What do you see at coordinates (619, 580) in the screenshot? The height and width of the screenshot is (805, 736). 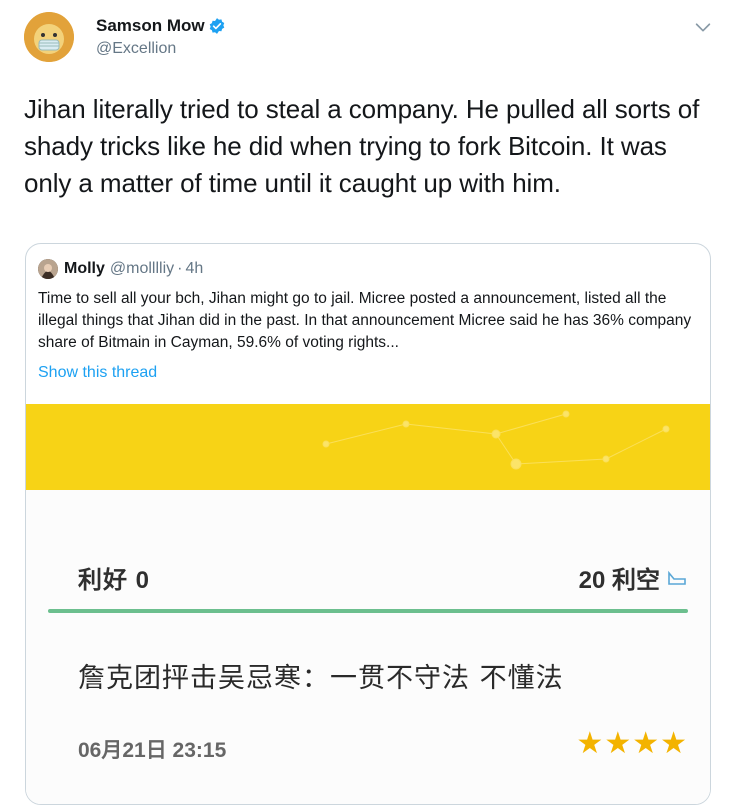 I see `bearish-label: 20 利空` at bounding box center [619, 580].